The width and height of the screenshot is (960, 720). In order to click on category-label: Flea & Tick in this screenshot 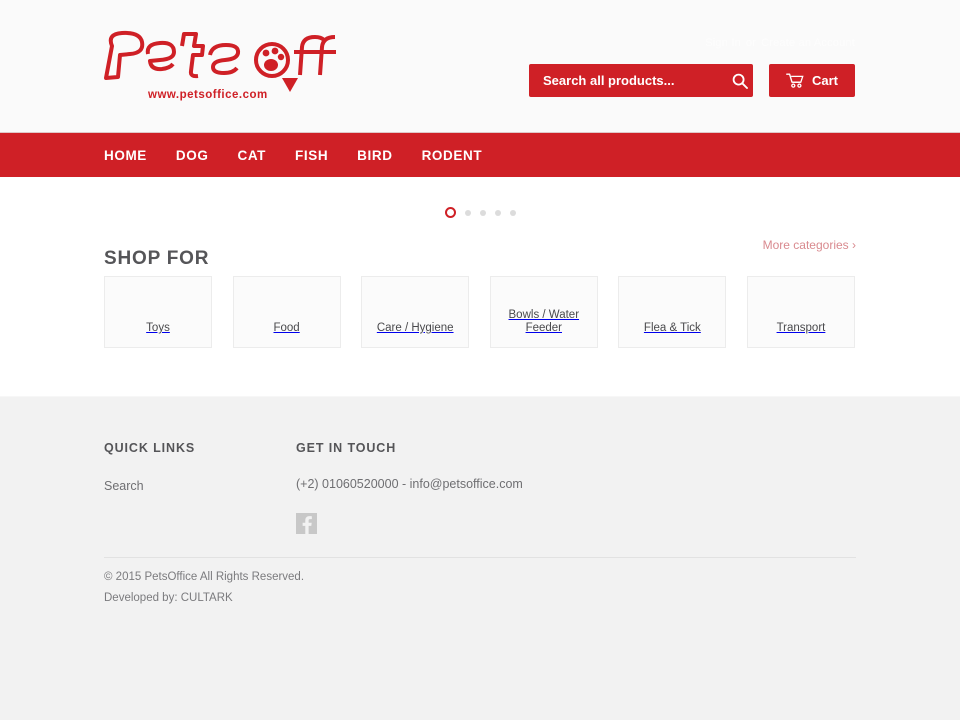, I will do `click(672, 328)`.